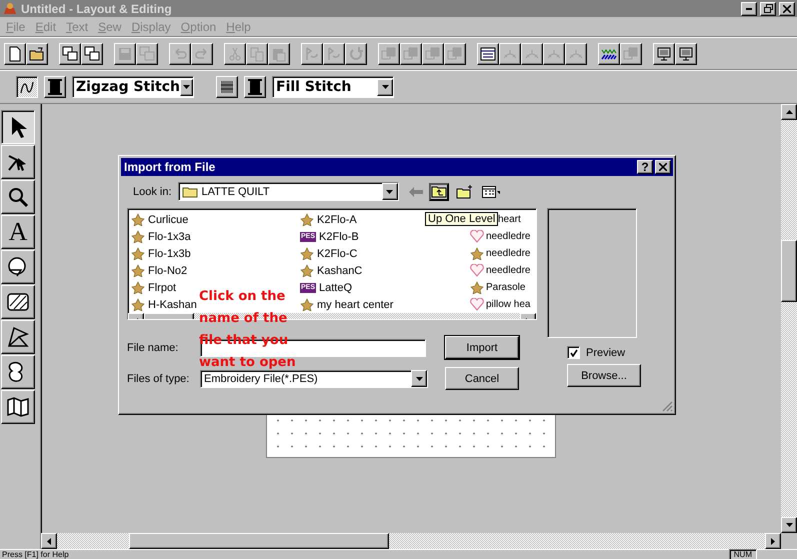 The width and height of the screenshot is (797, 559). I want to click on new-folder-icon, so click(465, 191).